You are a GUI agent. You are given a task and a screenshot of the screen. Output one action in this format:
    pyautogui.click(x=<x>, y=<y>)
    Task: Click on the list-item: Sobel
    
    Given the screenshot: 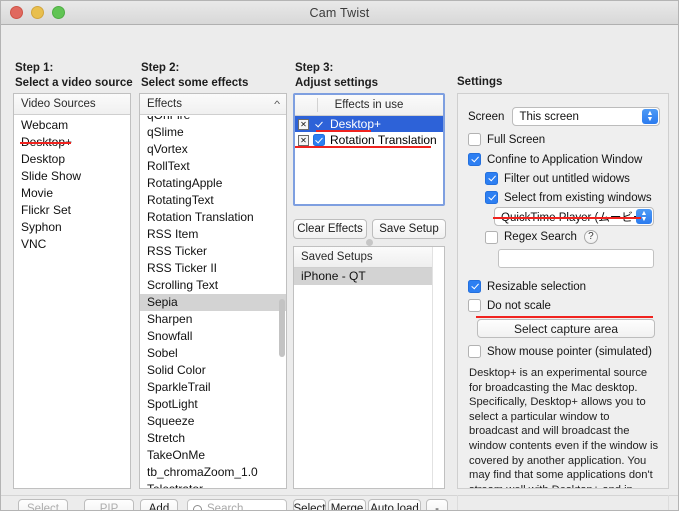 What is the action you would take?
    pyautogui.click(x=213, y=353)
    